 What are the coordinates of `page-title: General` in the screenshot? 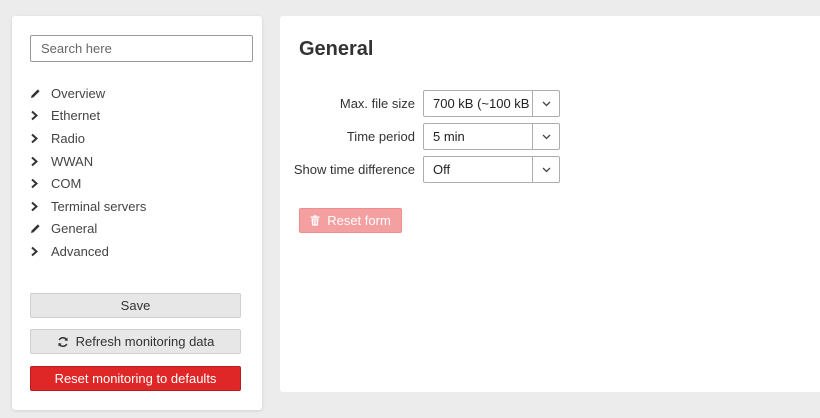 It's located at (336, 49).